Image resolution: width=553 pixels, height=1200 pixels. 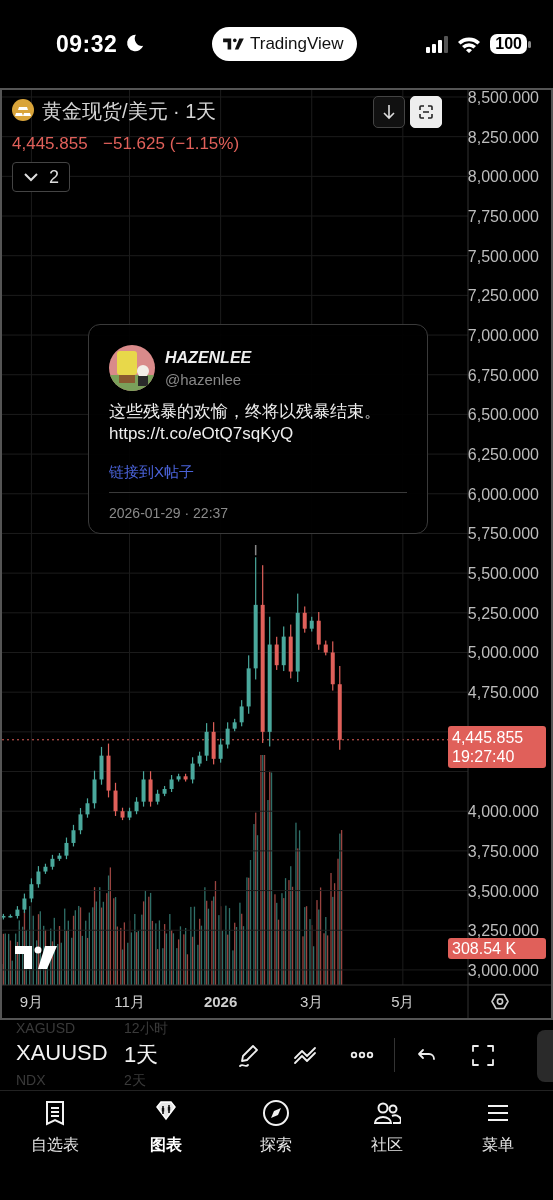 What do you see at coordinates (50, 144) in the screenshot?
I see `last-price-value: 4,445.855` at bounding box center [50, 144].